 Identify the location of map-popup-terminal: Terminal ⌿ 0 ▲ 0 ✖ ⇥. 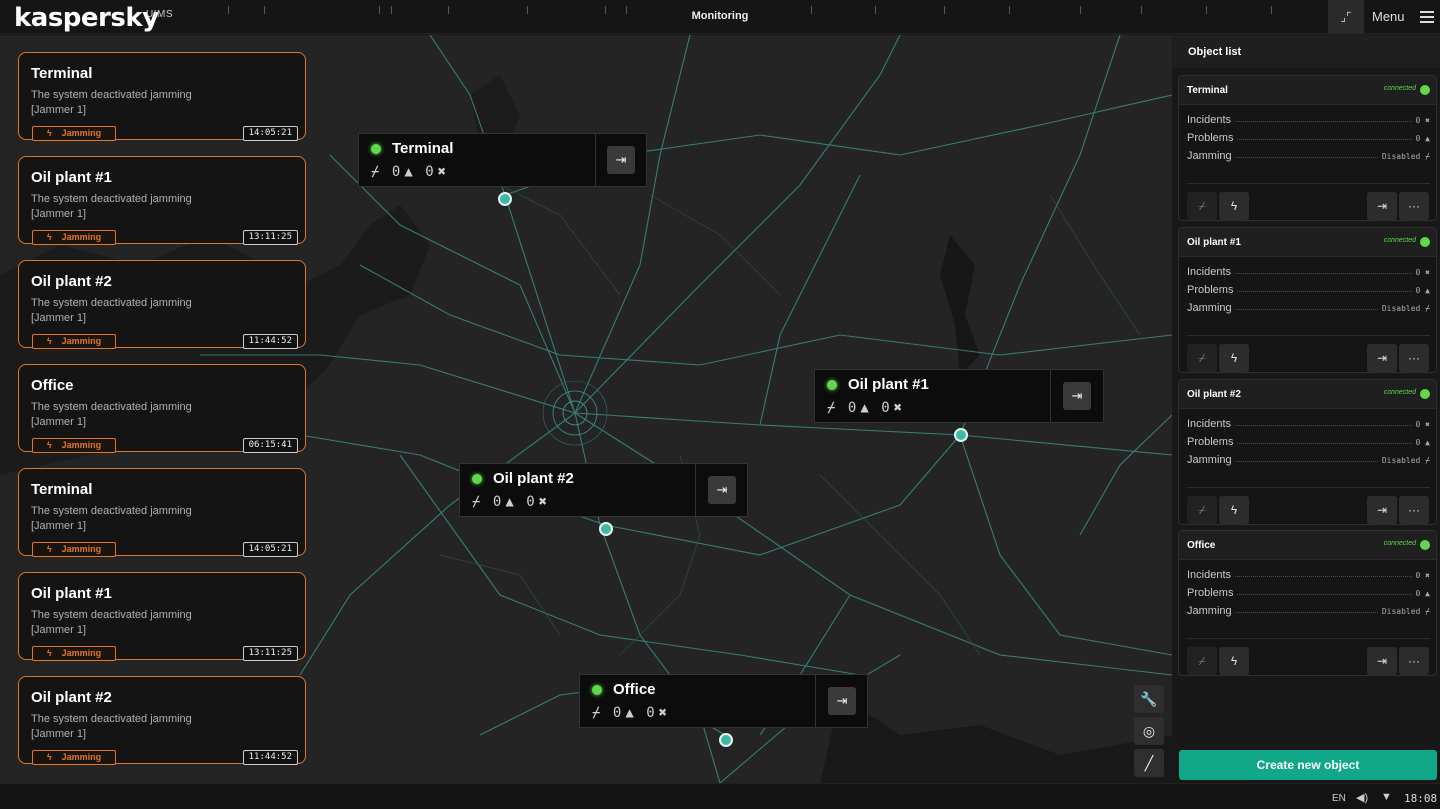
(502, 160).